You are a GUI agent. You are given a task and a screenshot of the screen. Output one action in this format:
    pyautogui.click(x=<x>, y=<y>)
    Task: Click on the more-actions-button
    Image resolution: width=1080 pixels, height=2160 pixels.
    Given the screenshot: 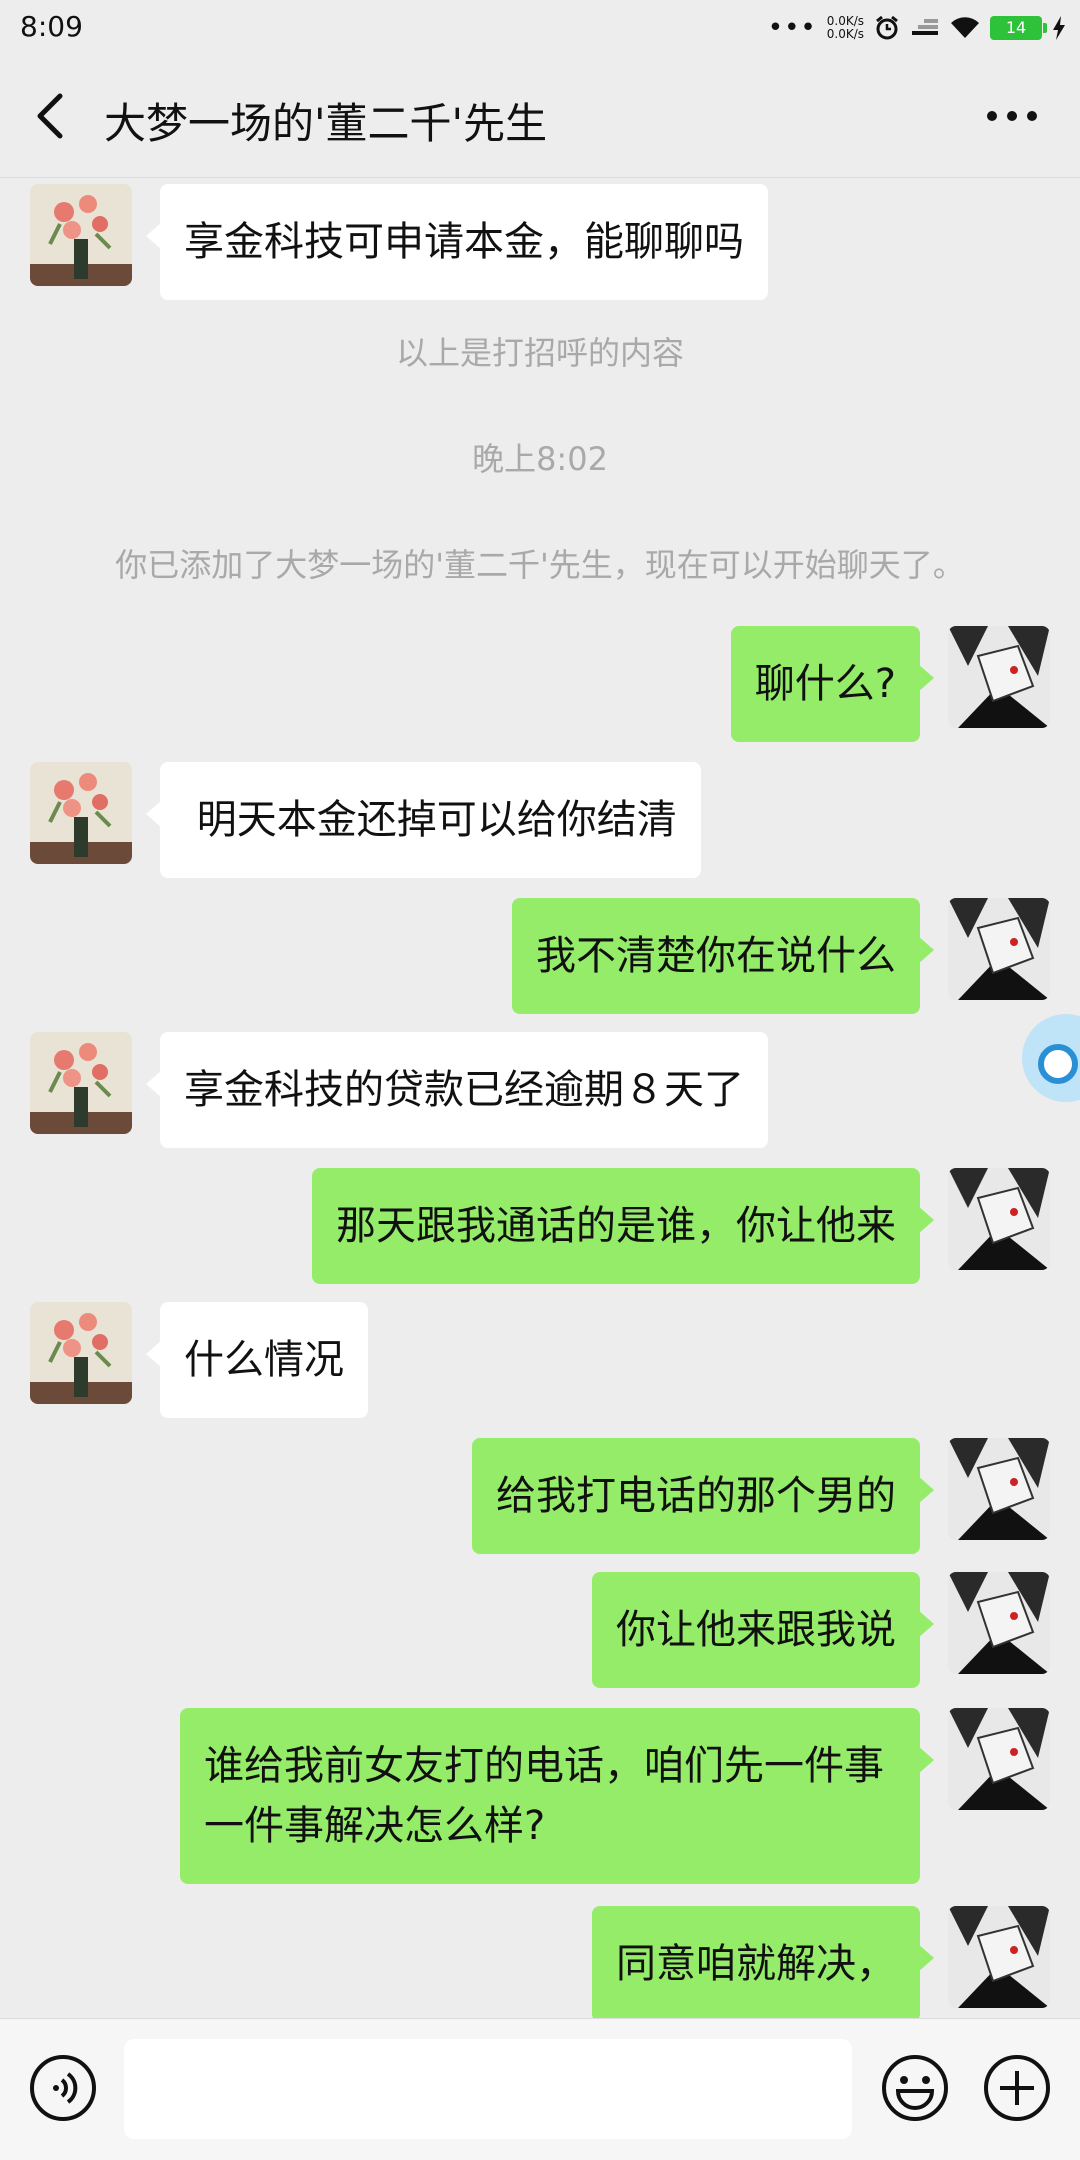 What is the action you would take?
    pyautogui.click(x=1017, y=2088)
    